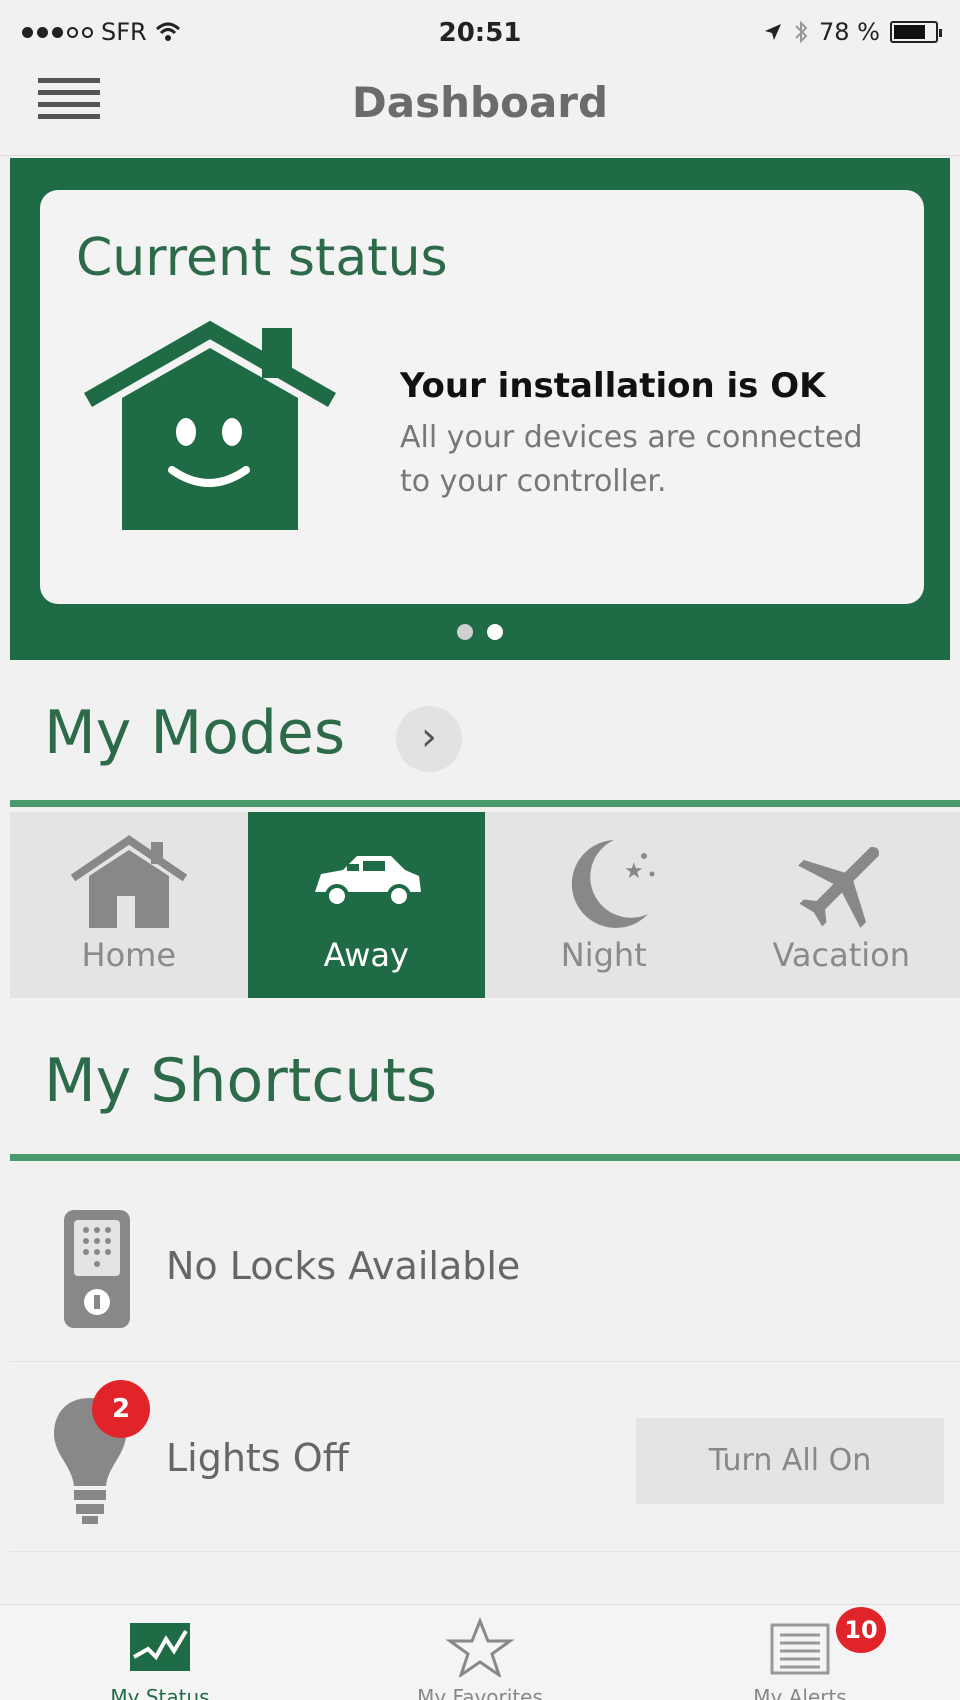 This screenshot has width=960, height=1700. Describe the element at coordinates (129, 881) in the screenshot. I see `house-icon` at that location.